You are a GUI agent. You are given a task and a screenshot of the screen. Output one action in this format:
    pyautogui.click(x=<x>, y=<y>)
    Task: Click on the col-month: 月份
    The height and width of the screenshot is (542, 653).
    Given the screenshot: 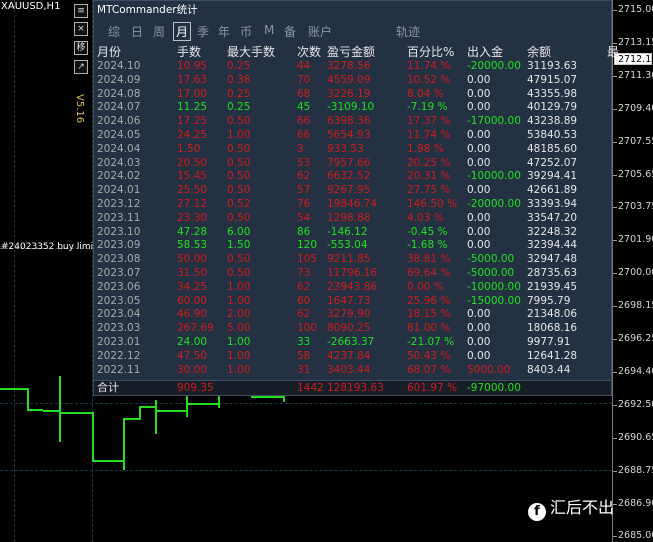 What is the action you would take?
    pyautogui.click(x=109, y=51)
    